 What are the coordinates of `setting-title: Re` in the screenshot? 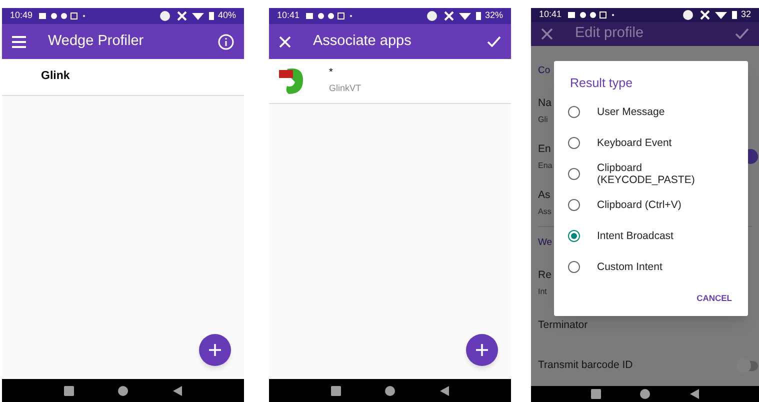 It's located at (545, 276).